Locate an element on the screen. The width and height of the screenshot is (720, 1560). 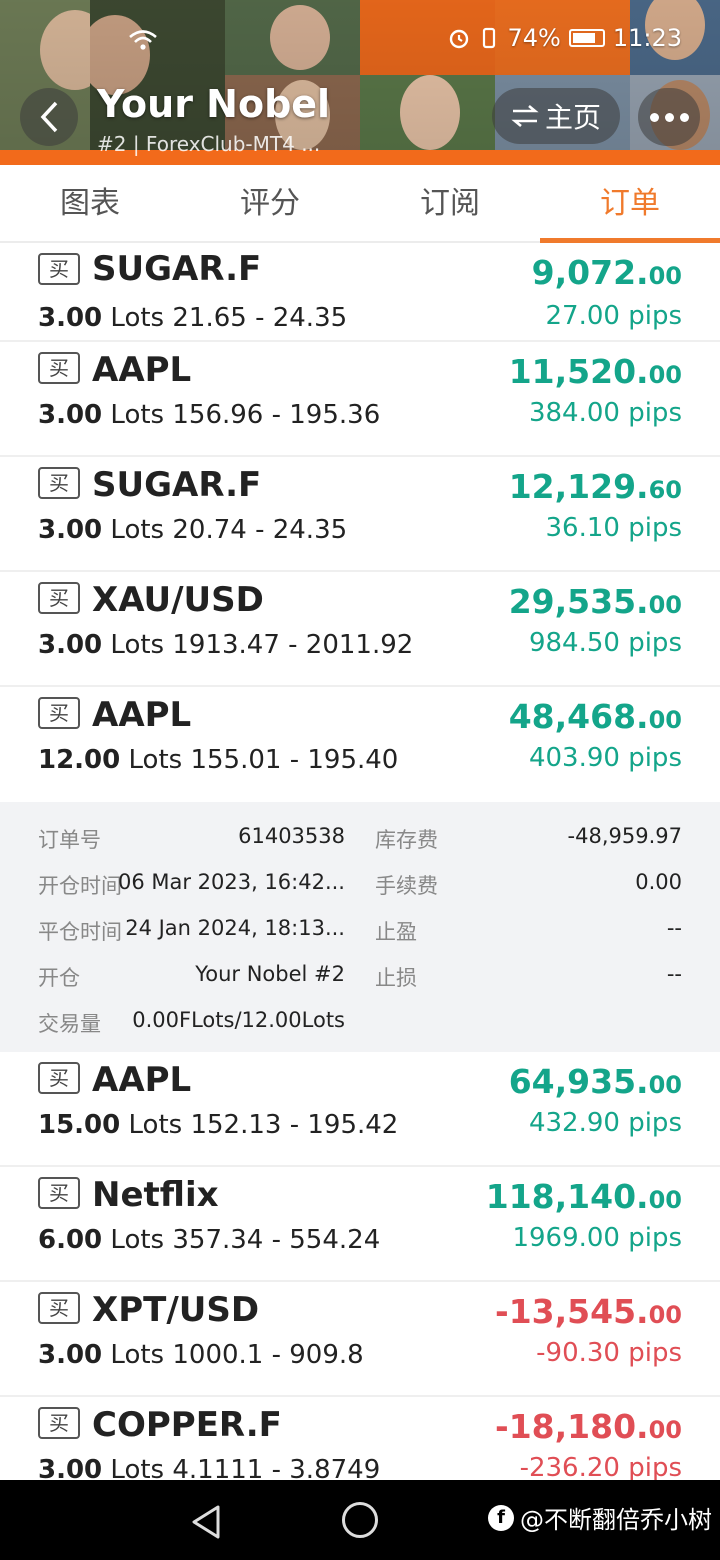
alarm-icon is located at coordinates (459, 39).